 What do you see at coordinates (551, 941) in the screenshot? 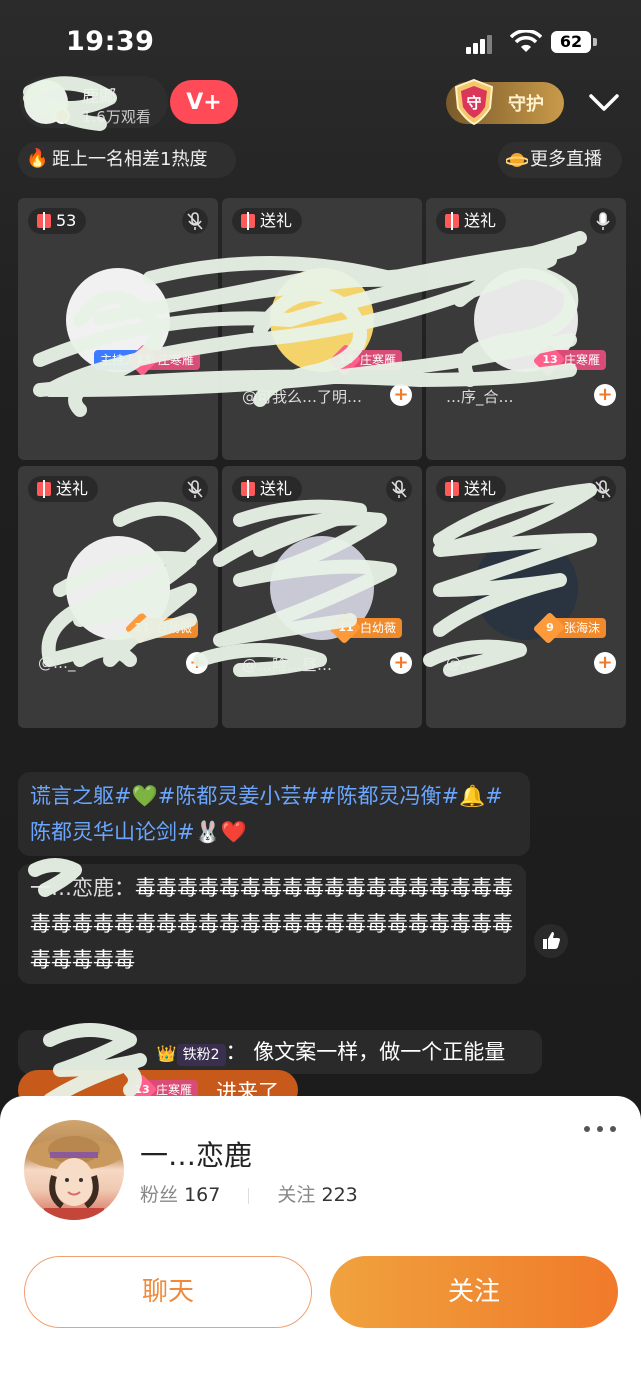
I see `thumbs-up-icon` at bounding box center [551, 941].